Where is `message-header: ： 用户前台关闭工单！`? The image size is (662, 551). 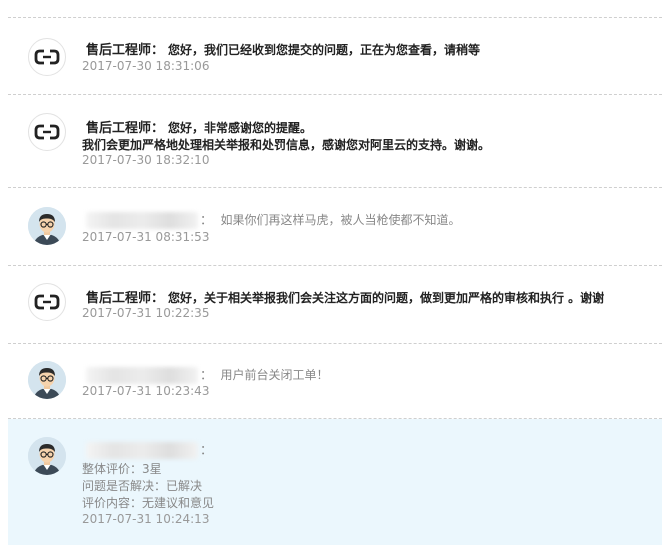 message-header: ： 用户前台关闭工单！ is located at coordinates (207, 374).